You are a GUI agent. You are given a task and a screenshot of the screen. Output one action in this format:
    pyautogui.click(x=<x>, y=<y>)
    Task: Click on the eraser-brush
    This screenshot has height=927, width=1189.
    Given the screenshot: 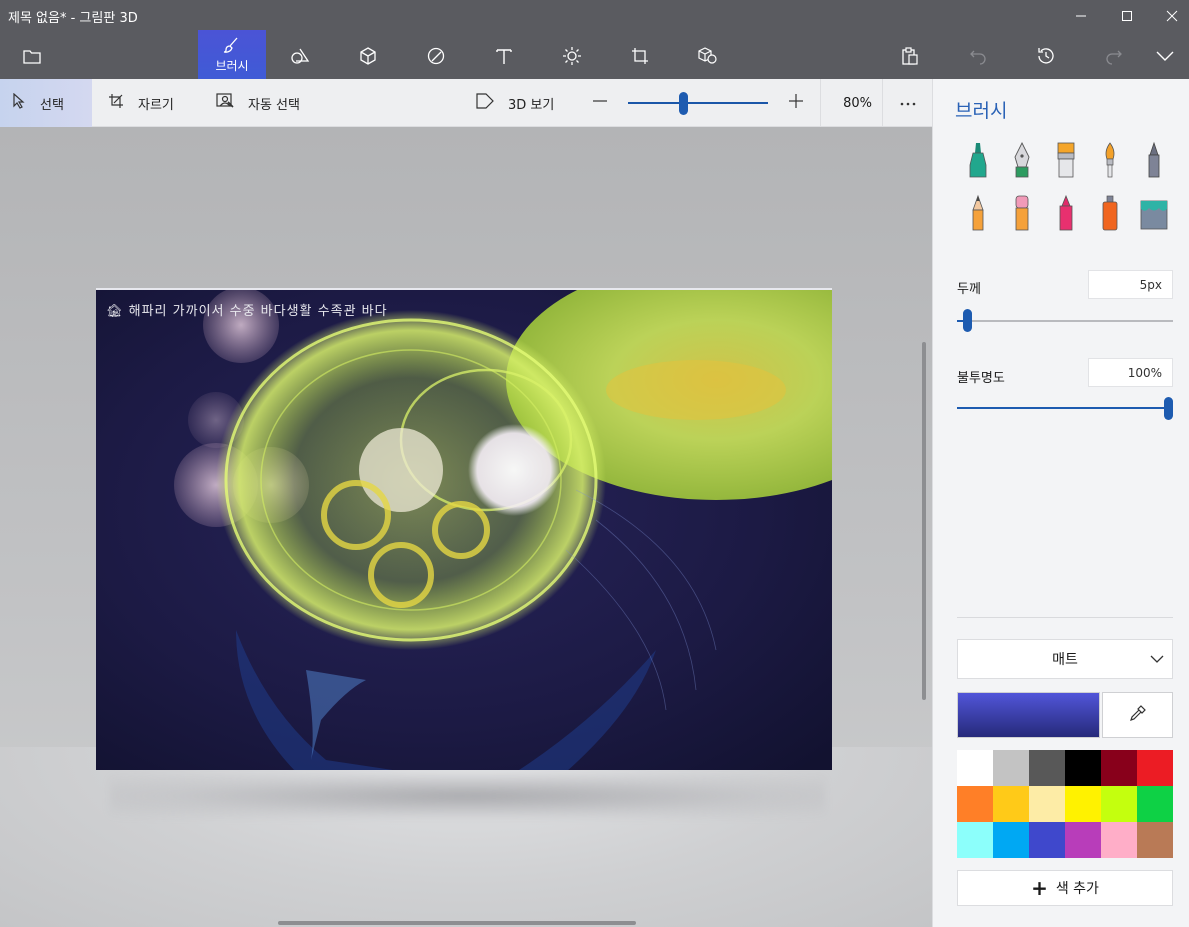 What is the action you would take?
    pyautogui.click(x=1022, y=215)
    